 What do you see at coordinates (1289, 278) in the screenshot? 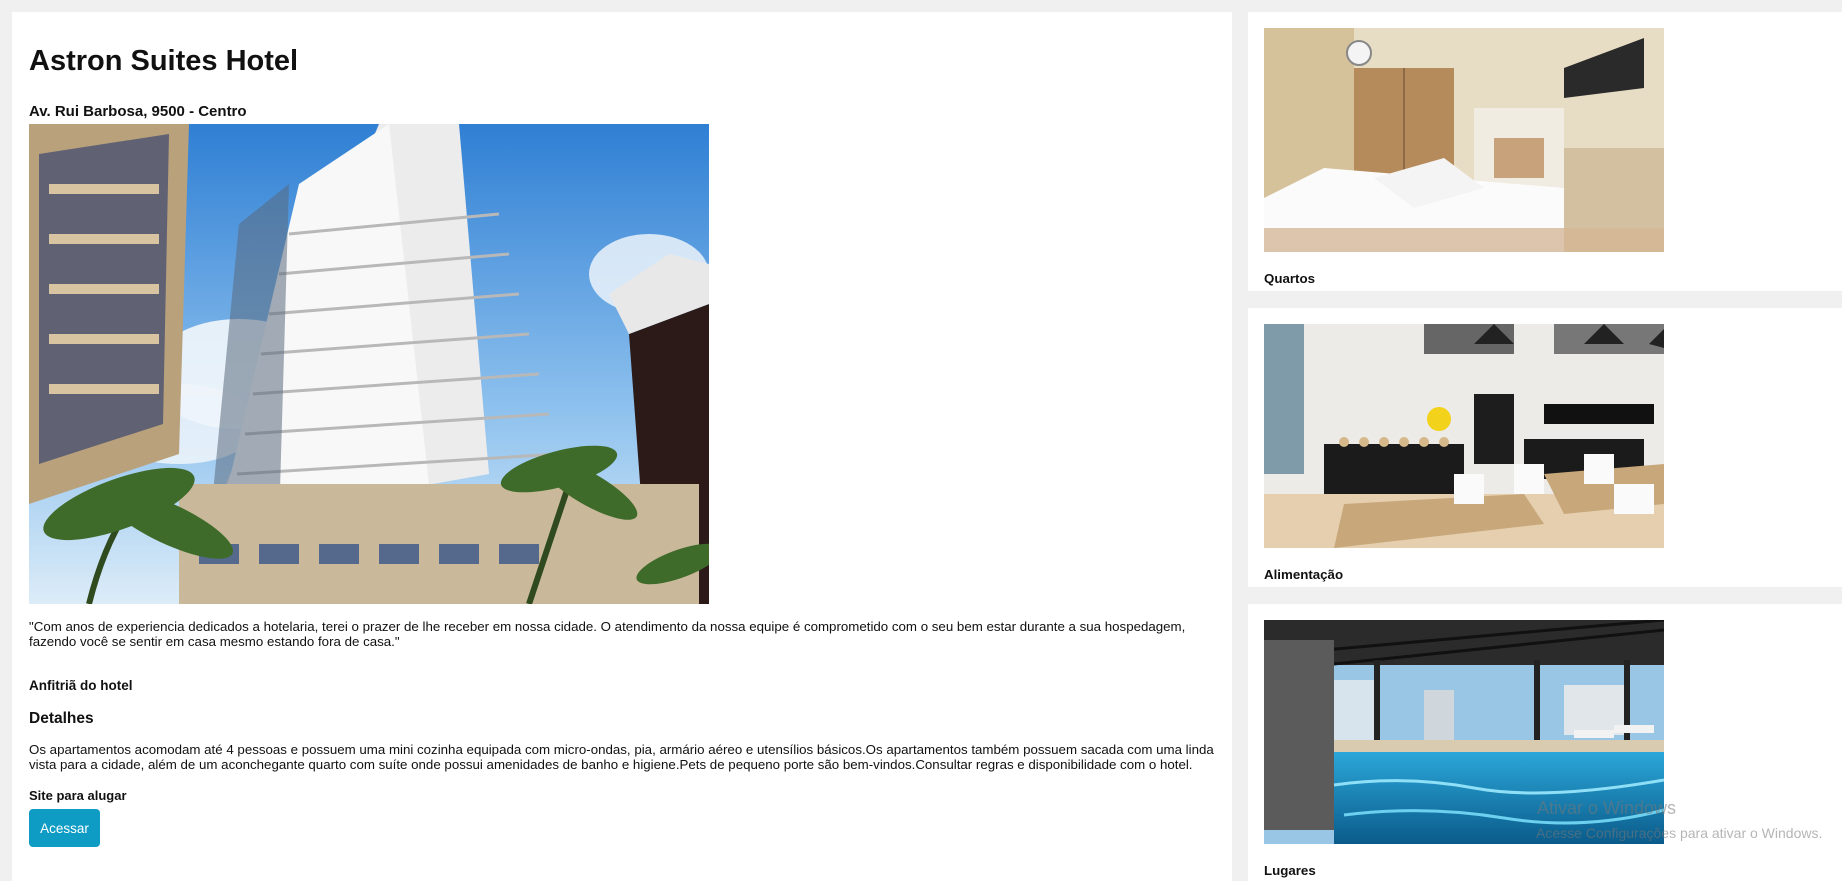
I see `rooms-label: Quartos` at bounding box center [1289, 278].